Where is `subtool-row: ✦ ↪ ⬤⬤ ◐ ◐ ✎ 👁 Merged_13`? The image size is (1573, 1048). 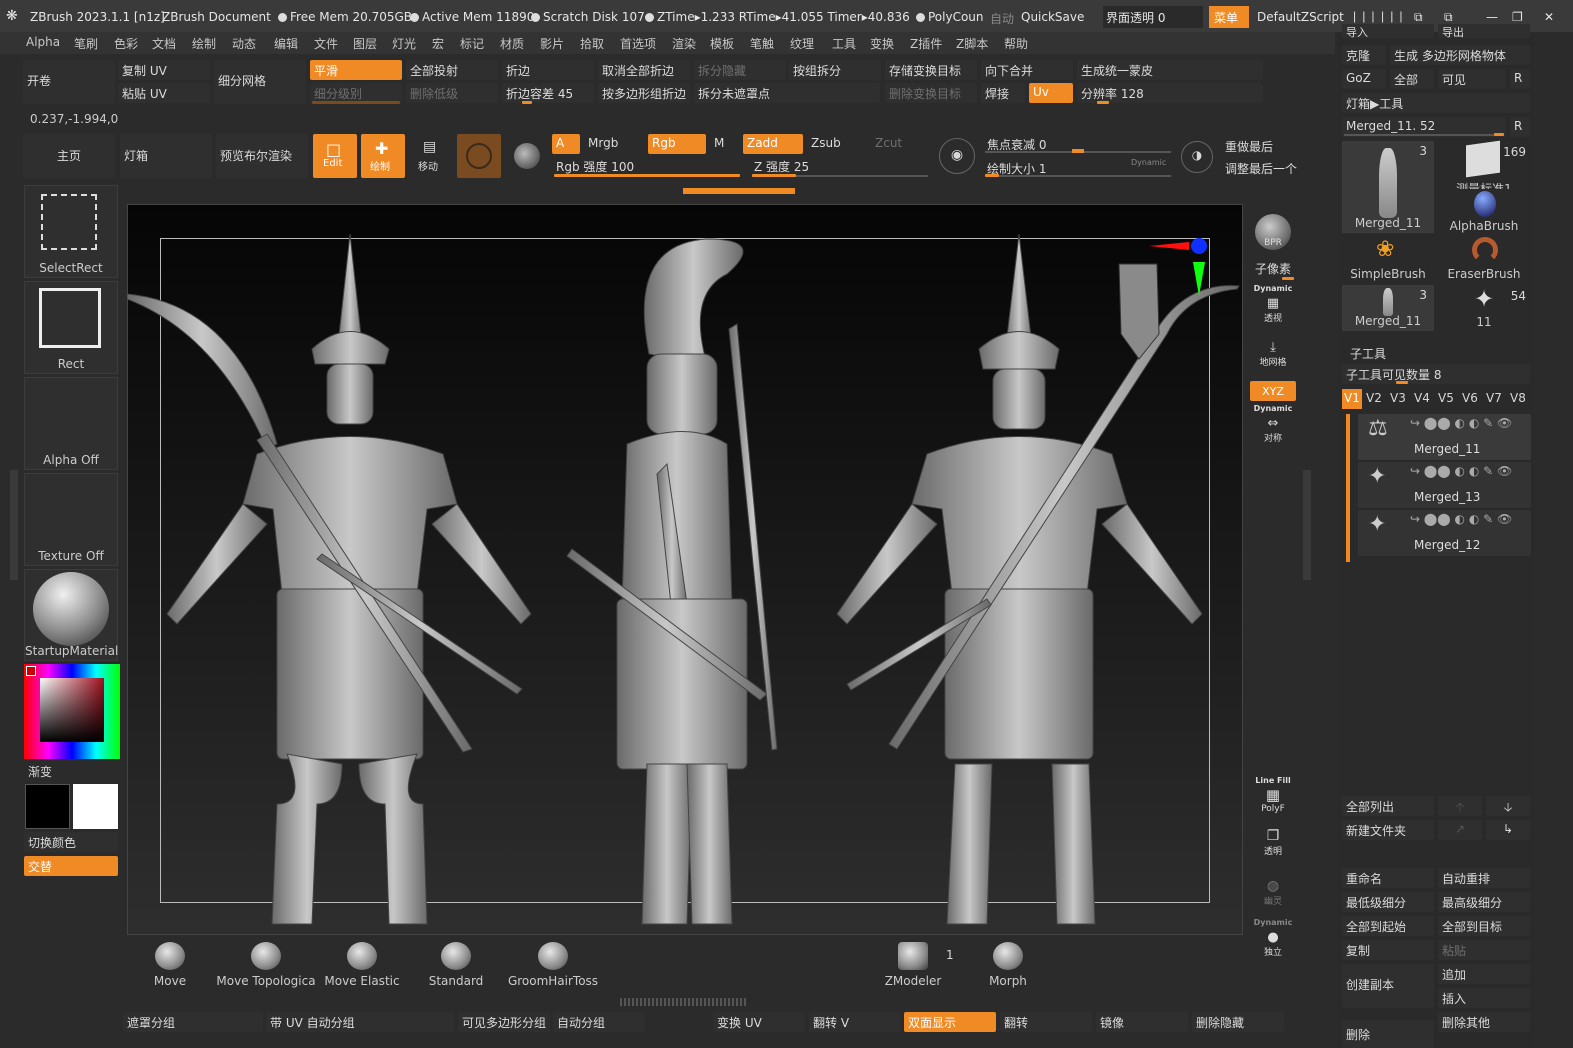 subtool-row: ✦ ↪ ⬤⬤ ◐ ◐ ✎ 👁 Merged_13 is located at coordinates (1444, 485).